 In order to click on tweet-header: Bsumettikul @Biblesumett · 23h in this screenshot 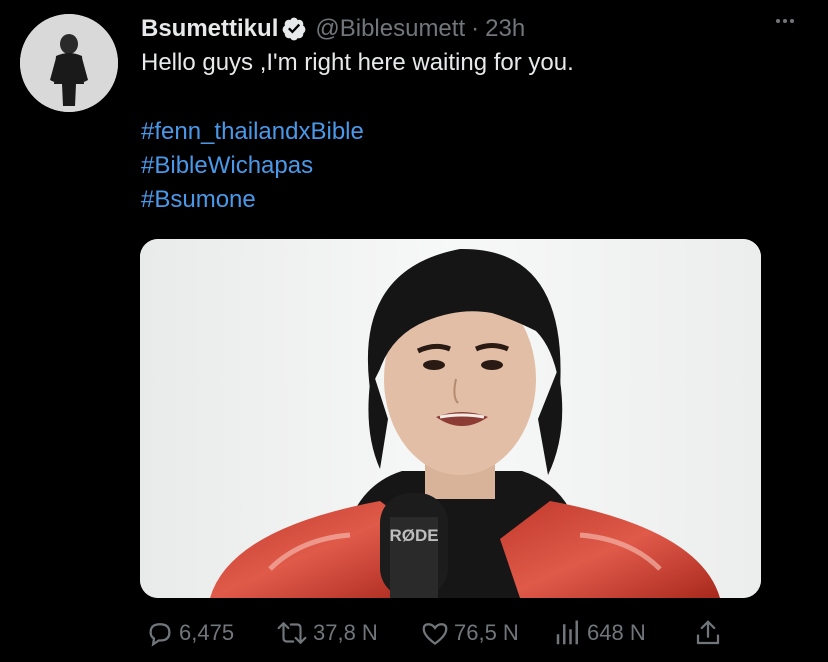, I will do `click(333, 29)`.